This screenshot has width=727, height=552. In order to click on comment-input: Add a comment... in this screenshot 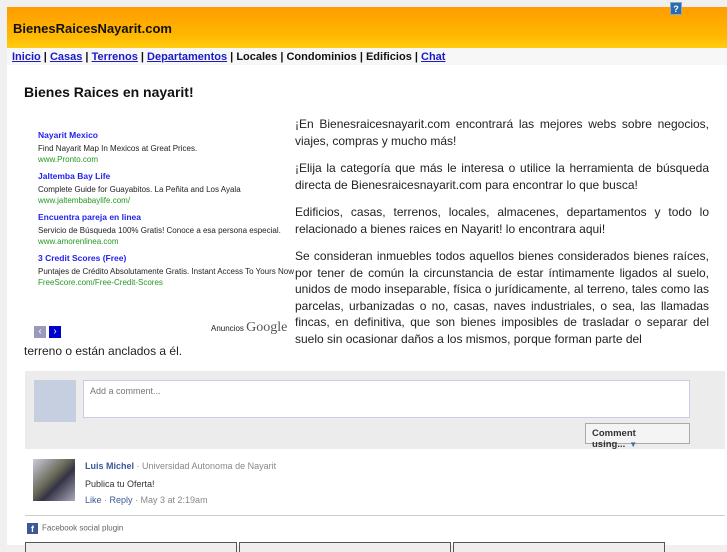, I will do `click(386, 399)`.